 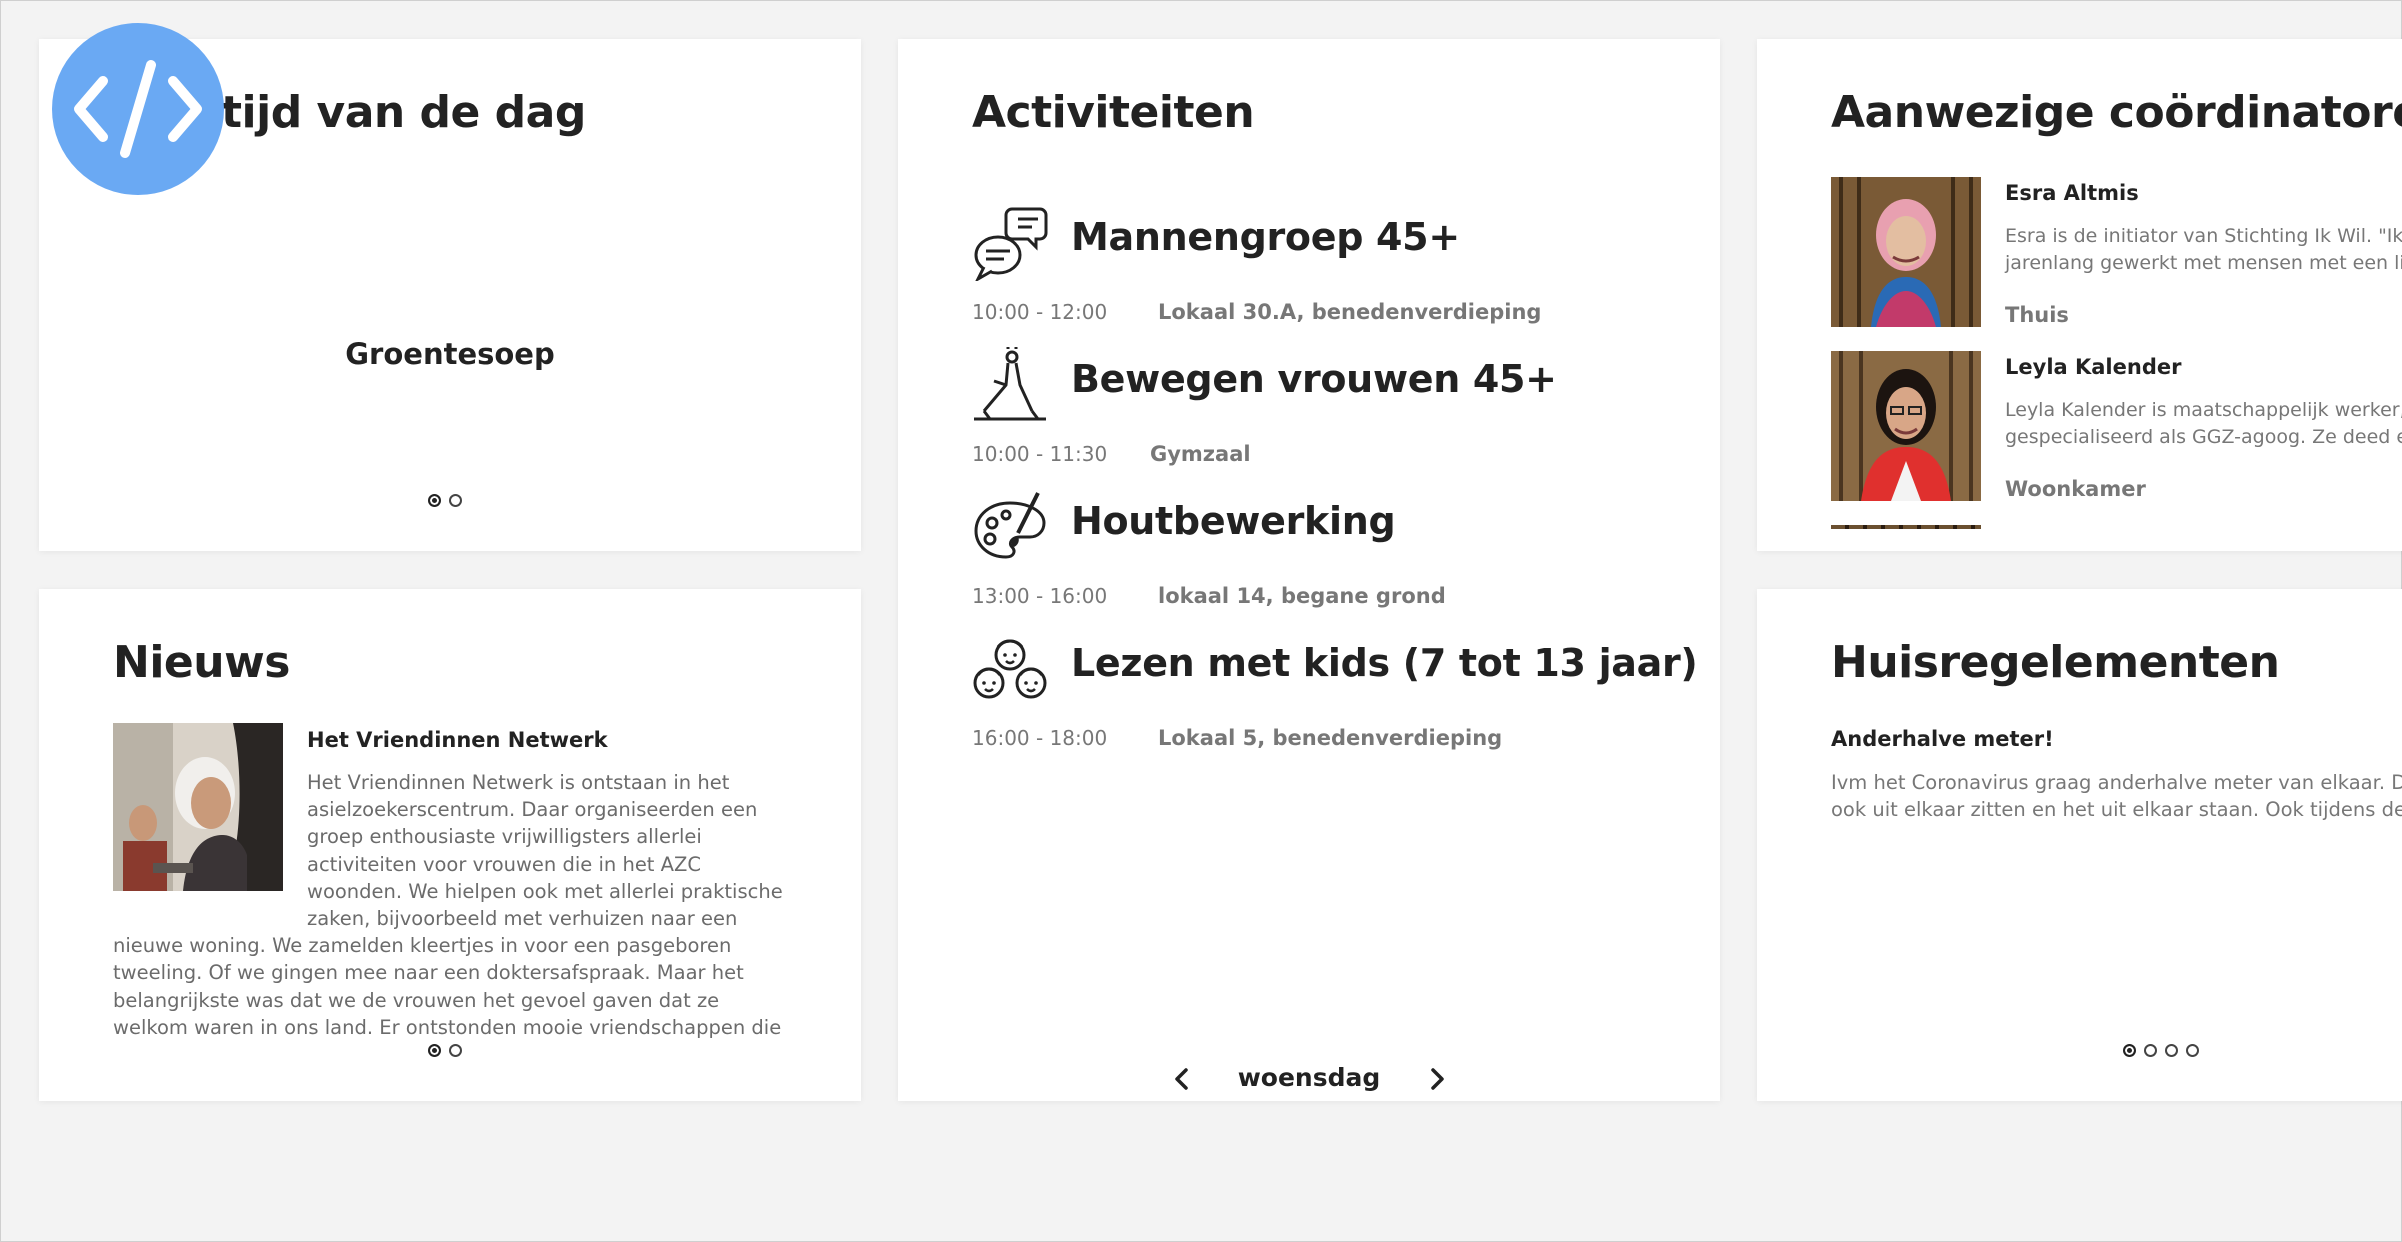 I want to click on activities-title: Activiteiten, so click(x=1113, y=112).